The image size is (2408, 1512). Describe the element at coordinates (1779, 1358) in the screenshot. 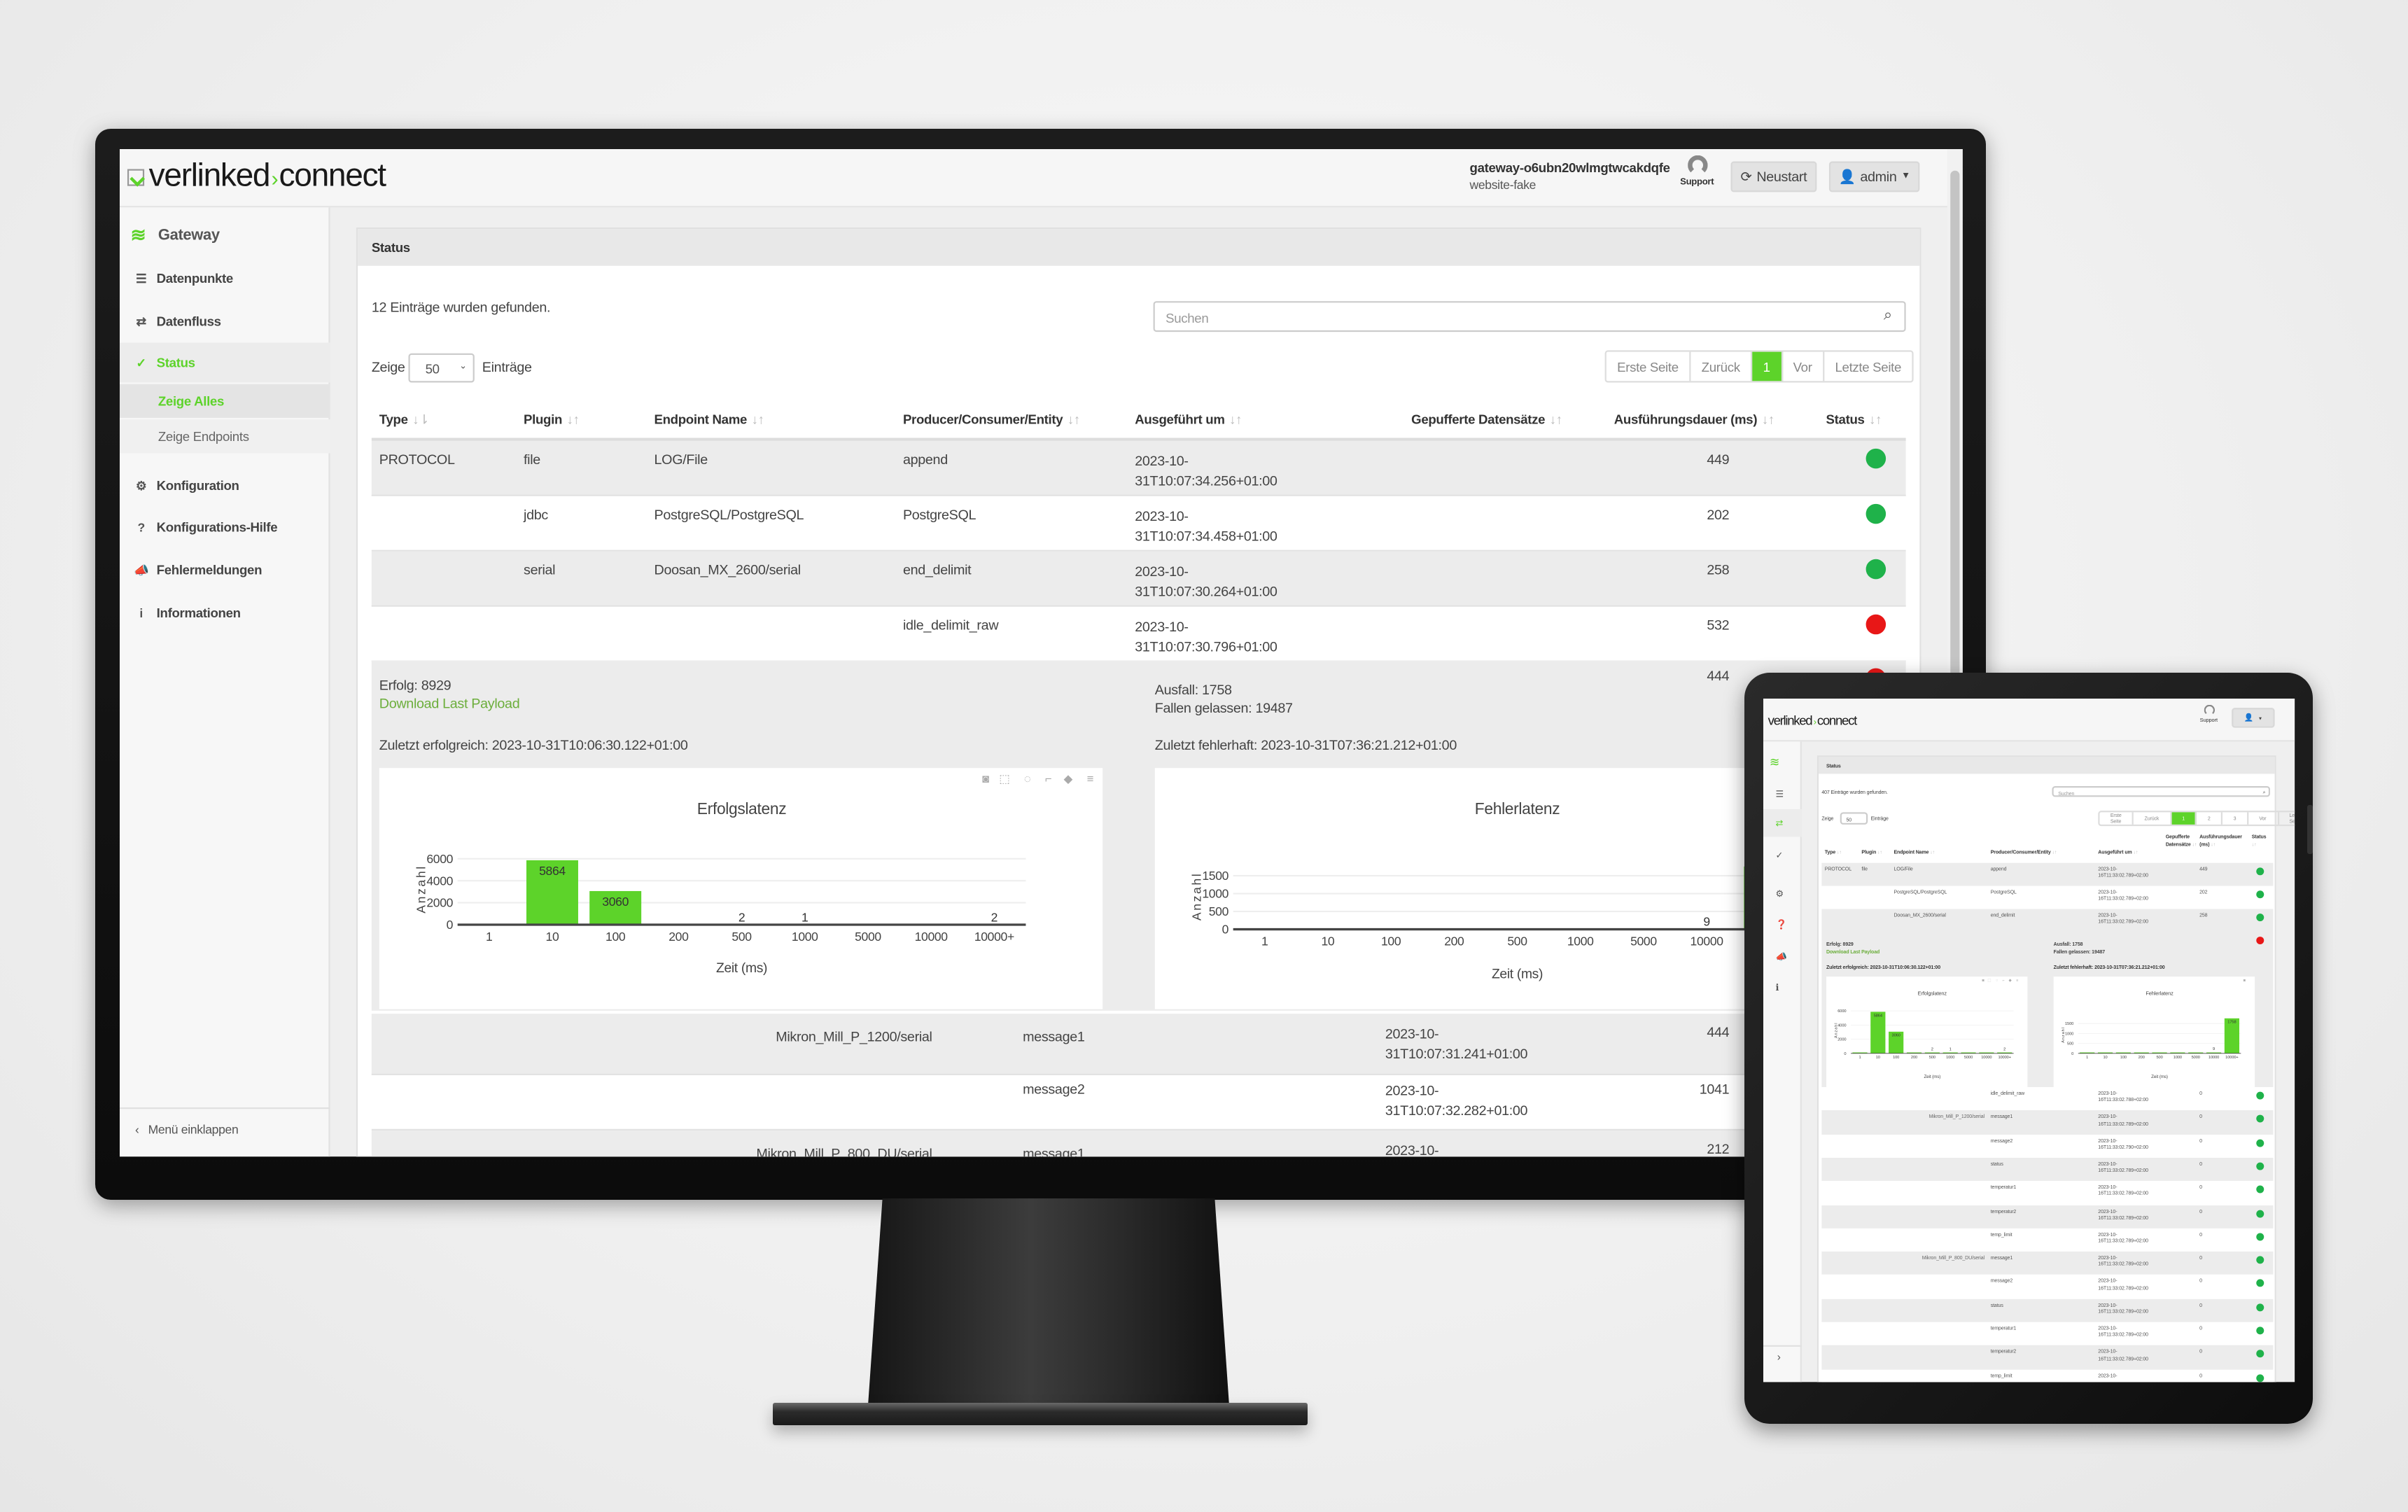

I see `expand-menu-chevron-icon: ›` at that location.